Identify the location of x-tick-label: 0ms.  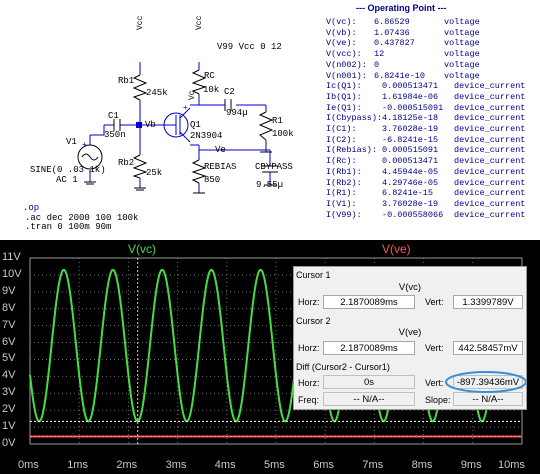
(28, 465).